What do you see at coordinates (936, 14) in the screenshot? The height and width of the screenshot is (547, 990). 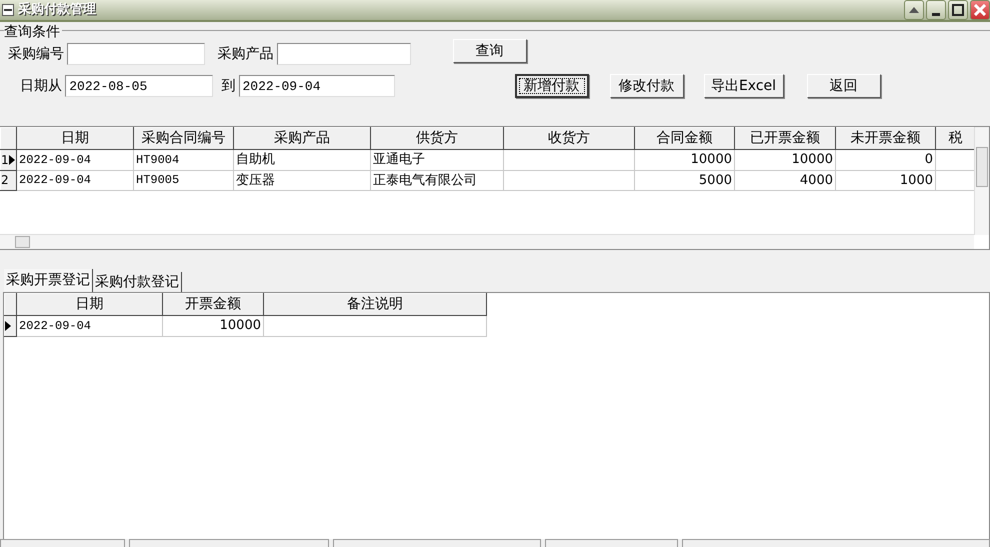 I see `minimize-icon` at bounding box center [936, 14].